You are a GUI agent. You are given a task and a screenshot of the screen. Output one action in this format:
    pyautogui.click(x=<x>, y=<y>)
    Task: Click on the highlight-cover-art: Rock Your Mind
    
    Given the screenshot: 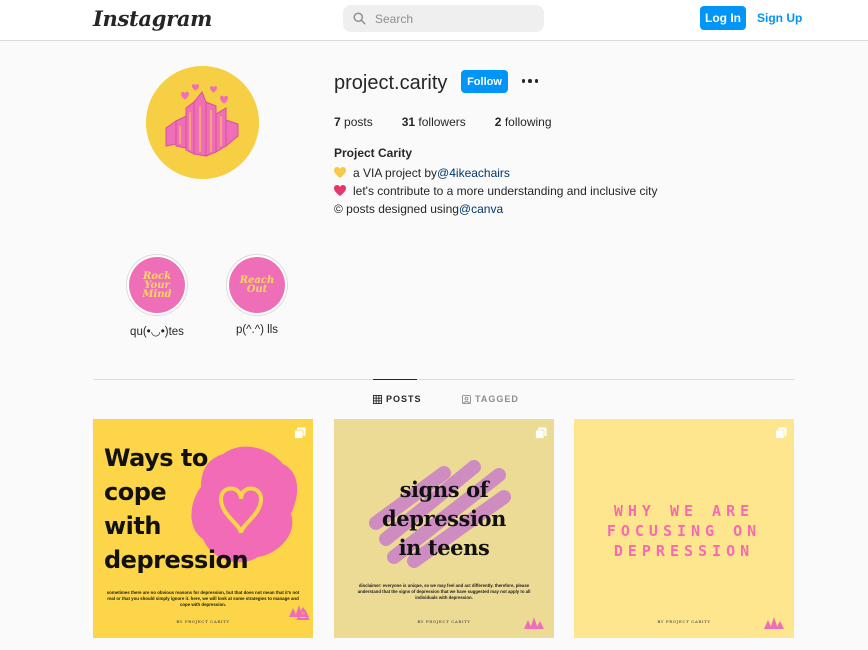 What is the action you would take?
    pyautogui.click(x=157, y=285)
    